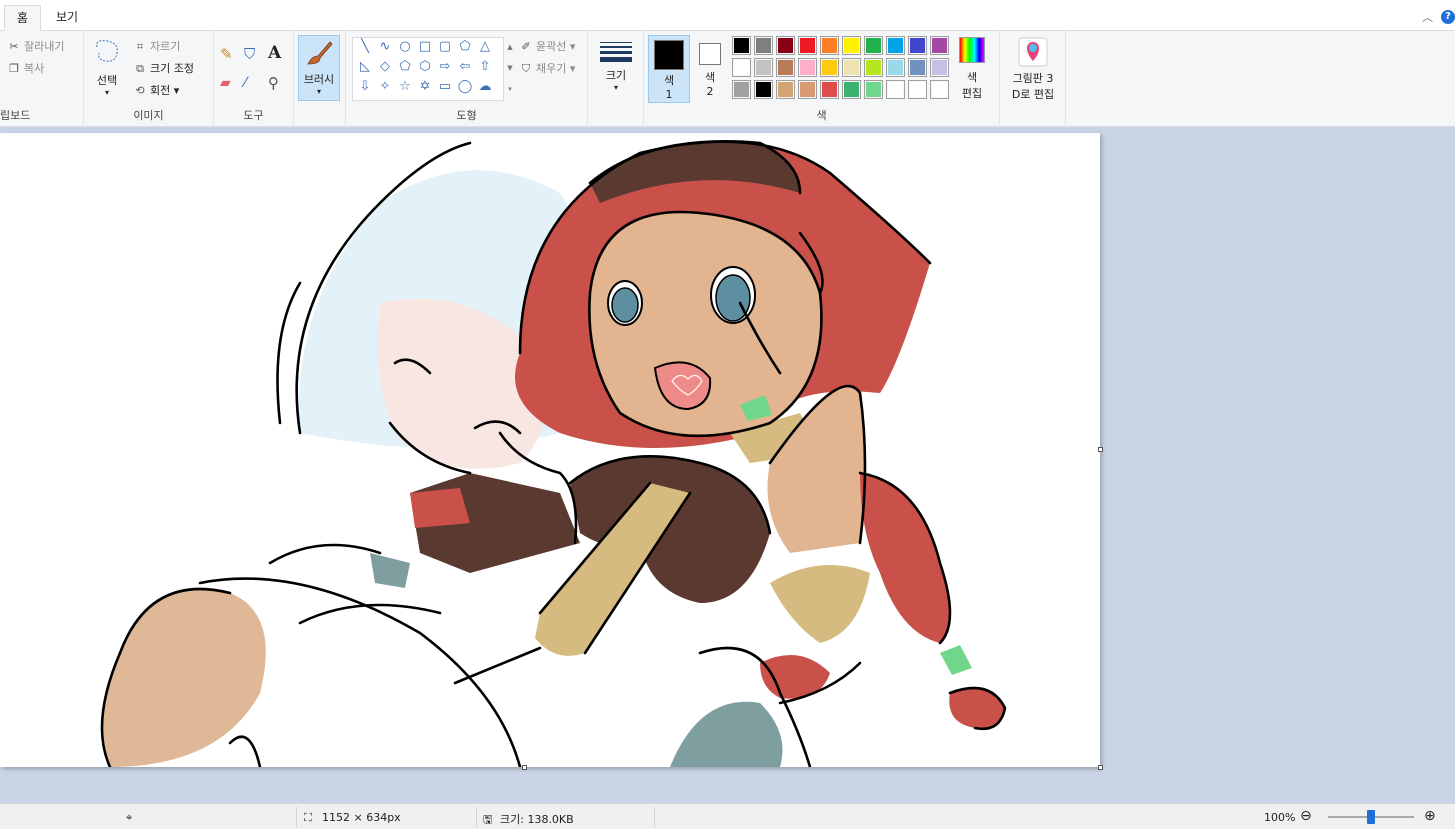  I want to click on select-button: 선택 ▾, so click(107, 67).